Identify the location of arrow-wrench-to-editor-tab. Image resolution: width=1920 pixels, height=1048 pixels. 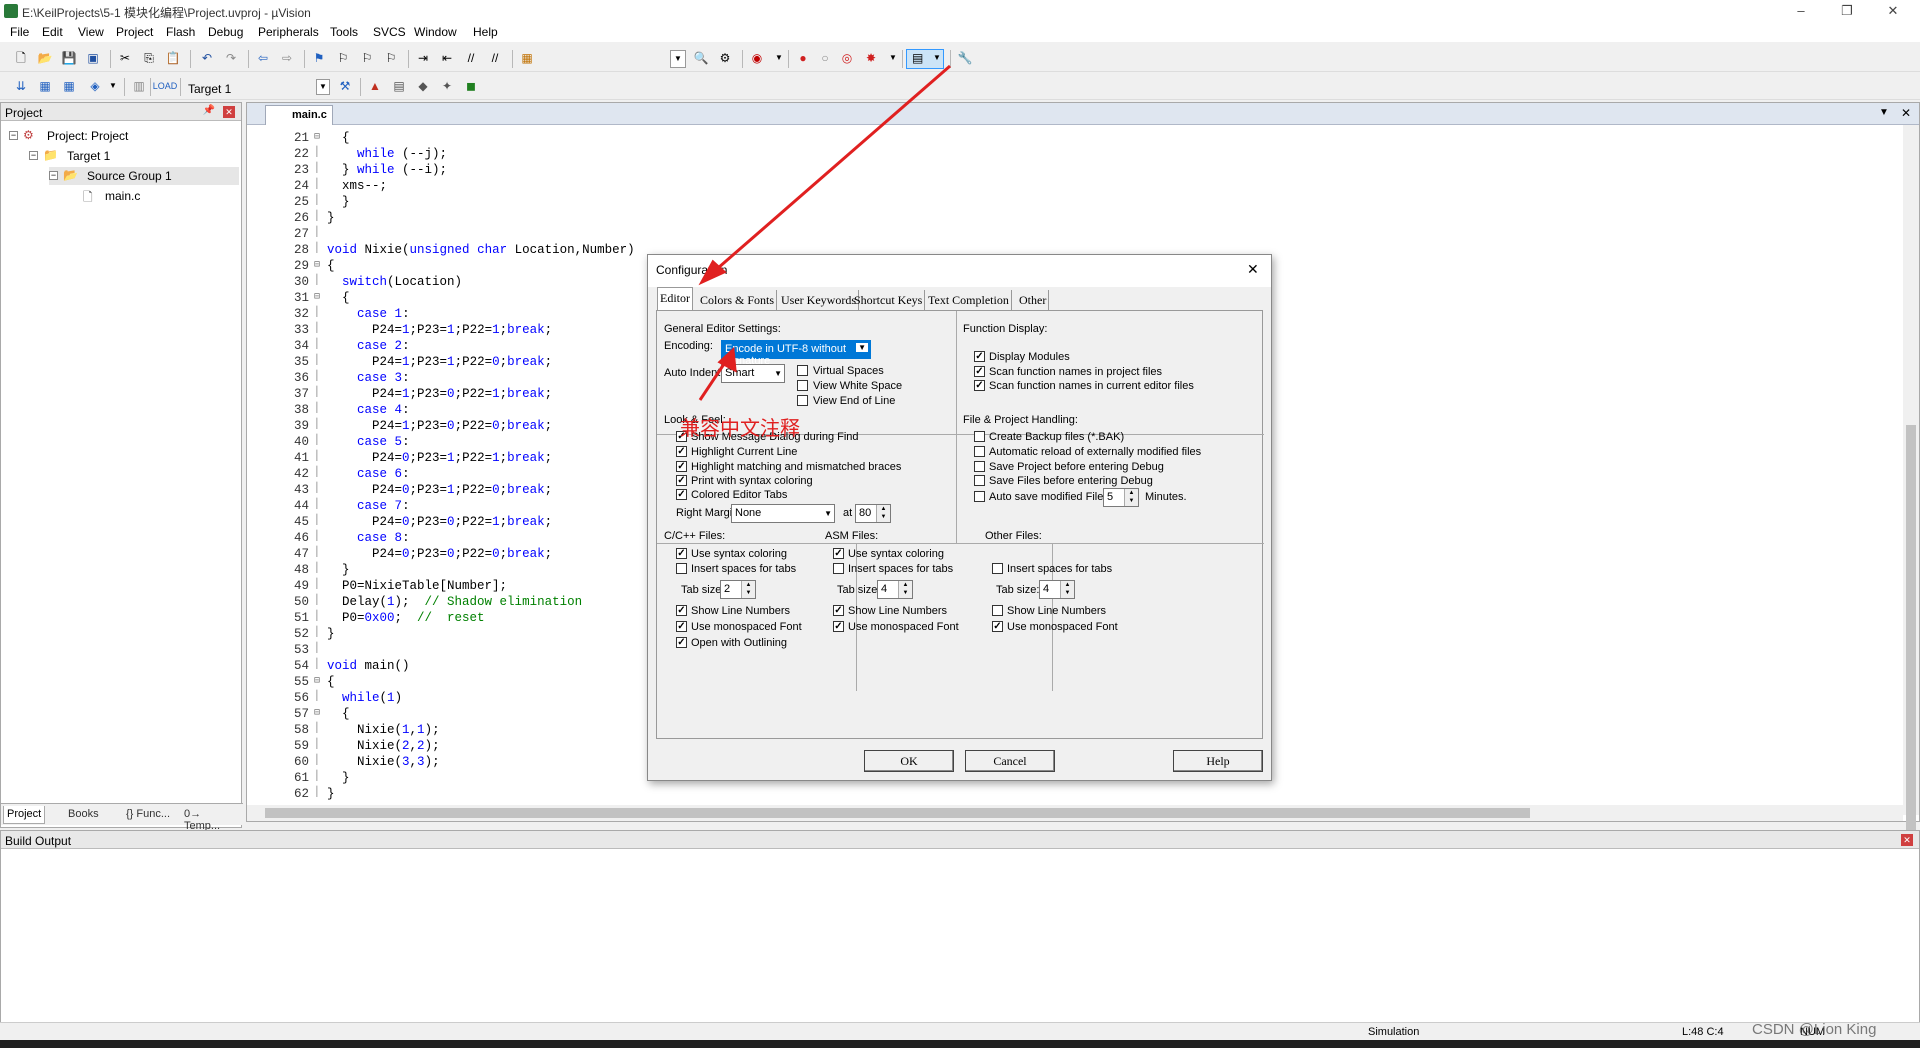
(830, 170).